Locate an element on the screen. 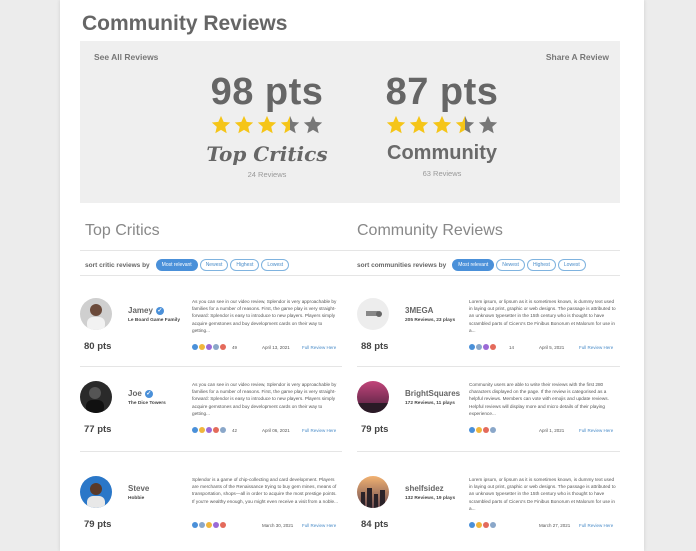  critics-score: 98 pts Top Critics 24 Reviews is located at coordinates (267, 125).